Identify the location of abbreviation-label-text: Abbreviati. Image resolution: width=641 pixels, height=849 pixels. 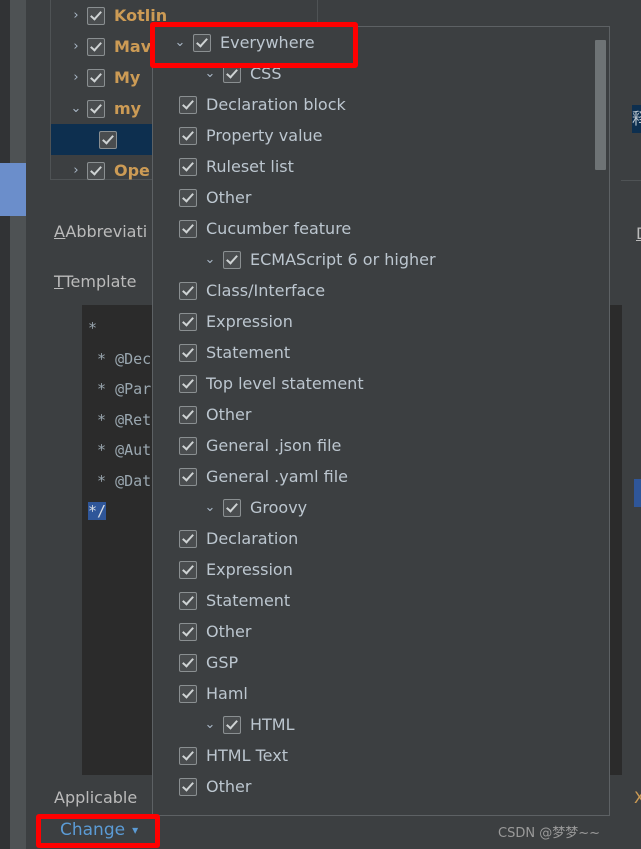
(106, 231).